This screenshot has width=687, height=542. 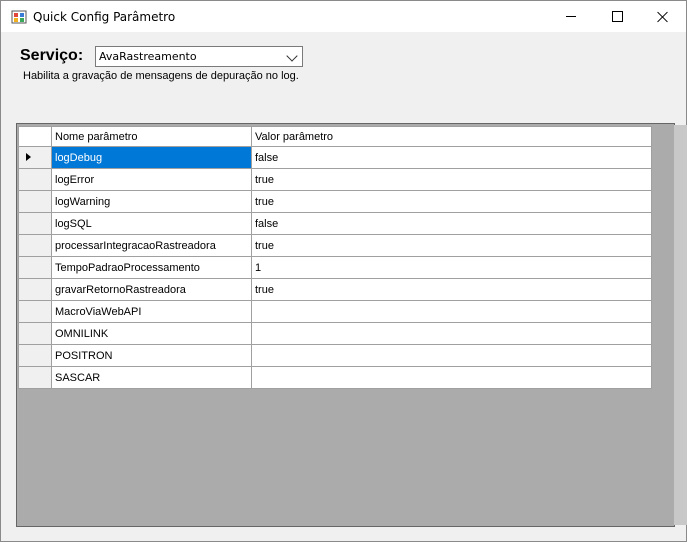 What do you see at coordinates (52, 55) in the screenshot?
I see `service-label: Serviço:` at bounding box center [52, 55].